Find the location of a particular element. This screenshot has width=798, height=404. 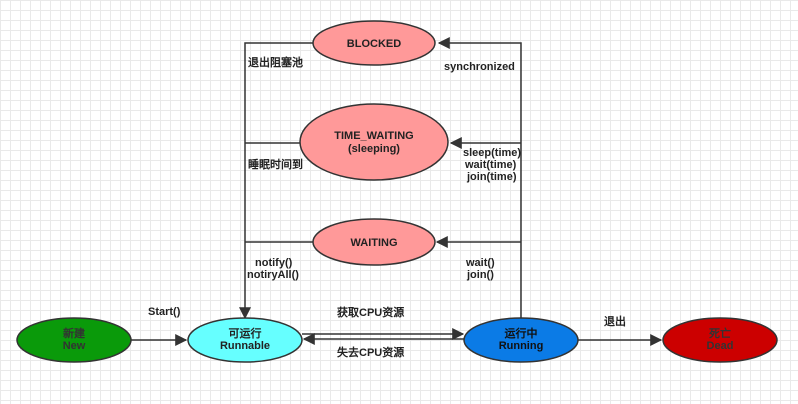

edge-label-wait: wait() is located at coordinates (480, 263).